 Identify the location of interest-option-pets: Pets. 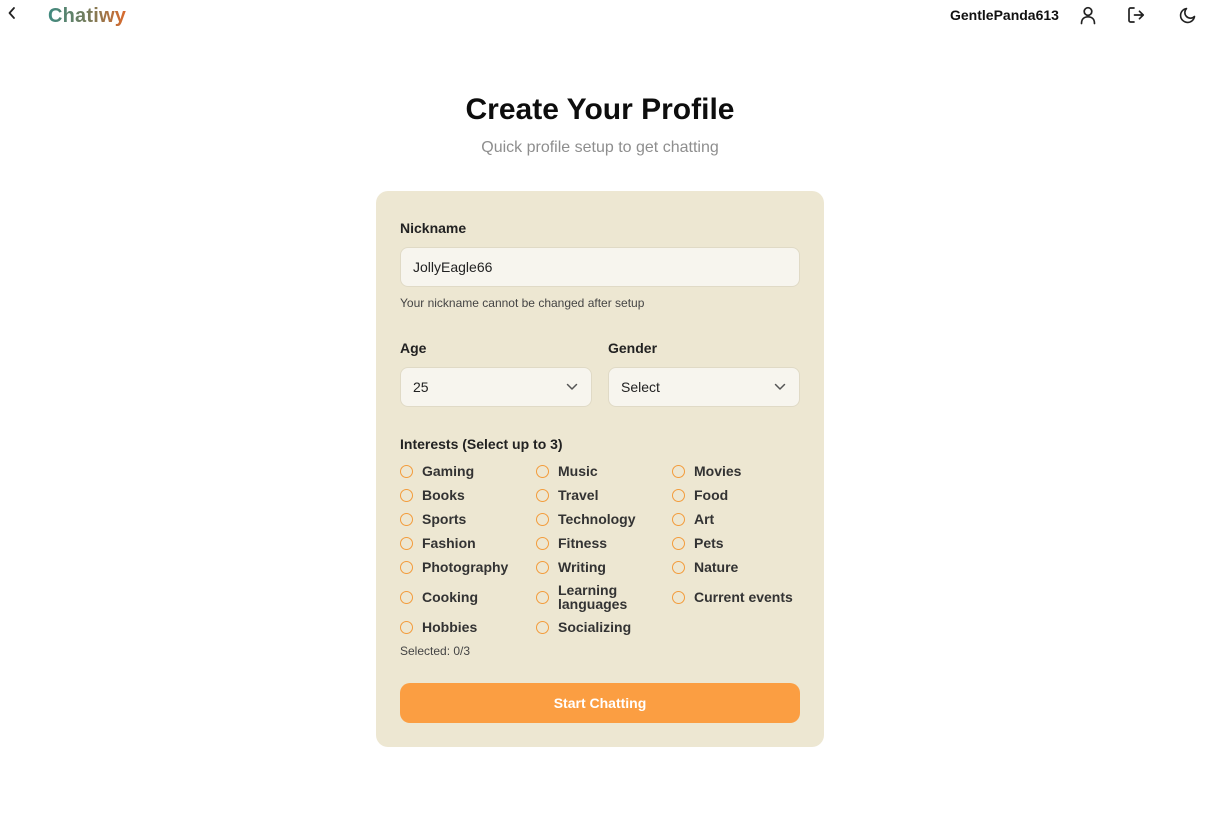
(698, 543).